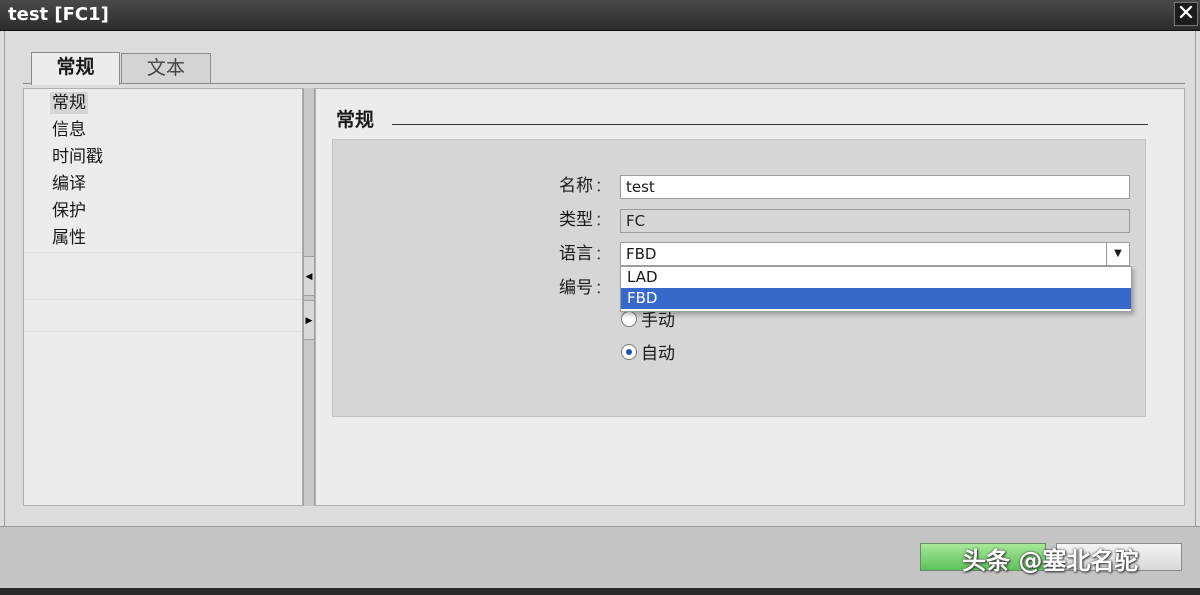 This screenshot has width=1200, height=595. Describe the element at coordinates (309, 297) in the screenshot. I see `panel-splitter: ◀ ▶` at that location.